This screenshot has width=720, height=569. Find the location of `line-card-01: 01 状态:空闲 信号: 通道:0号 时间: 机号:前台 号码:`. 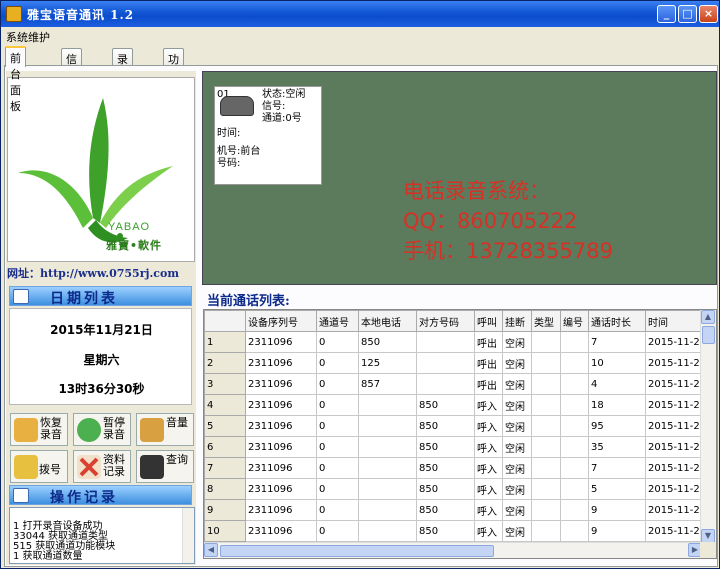

line-card-01: 01 状态:空闲 信号: 通道:0号 时间: 机号:前台 号码: is located at coordinates (268, 135).